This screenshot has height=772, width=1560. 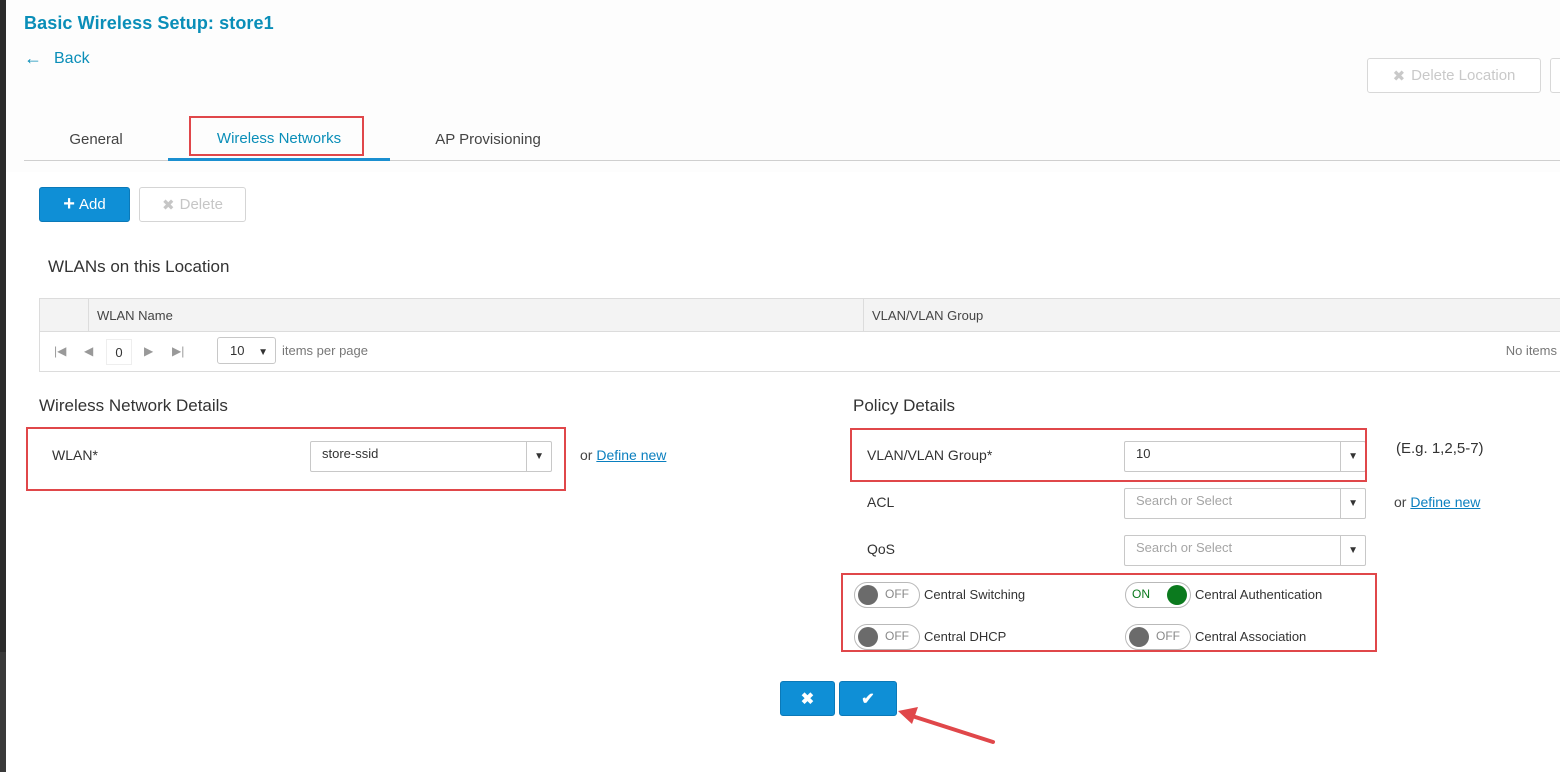 I want to click on qos-select: Search or Select ▼, so click(x=1245, y=550).